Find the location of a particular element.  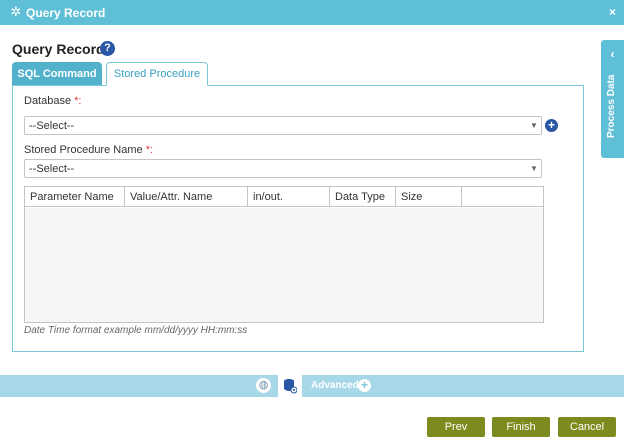

add-database-icon: + is located at coordinates (551, 125).